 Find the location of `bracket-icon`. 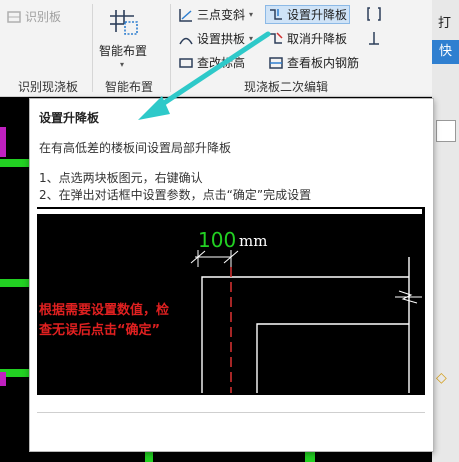

bracket-icon is located at coordinates (374, 14).